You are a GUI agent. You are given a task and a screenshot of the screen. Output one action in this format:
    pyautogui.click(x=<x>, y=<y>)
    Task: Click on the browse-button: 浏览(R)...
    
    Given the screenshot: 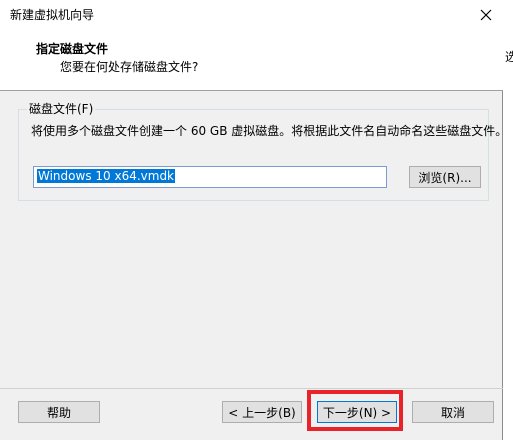 What is the action you would take?
    pyautogui.click(x=445, y=177)
    